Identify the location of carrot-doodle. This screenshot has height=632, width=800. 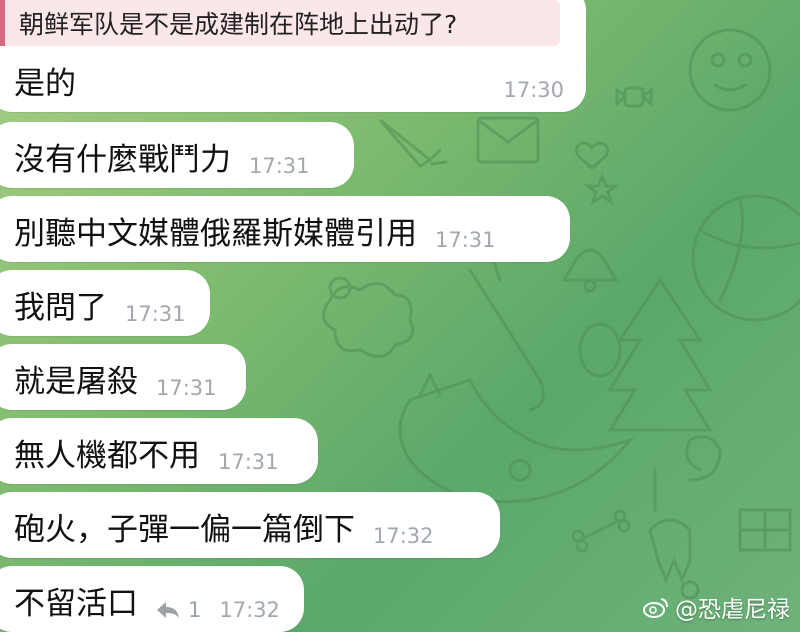
(413, 143).